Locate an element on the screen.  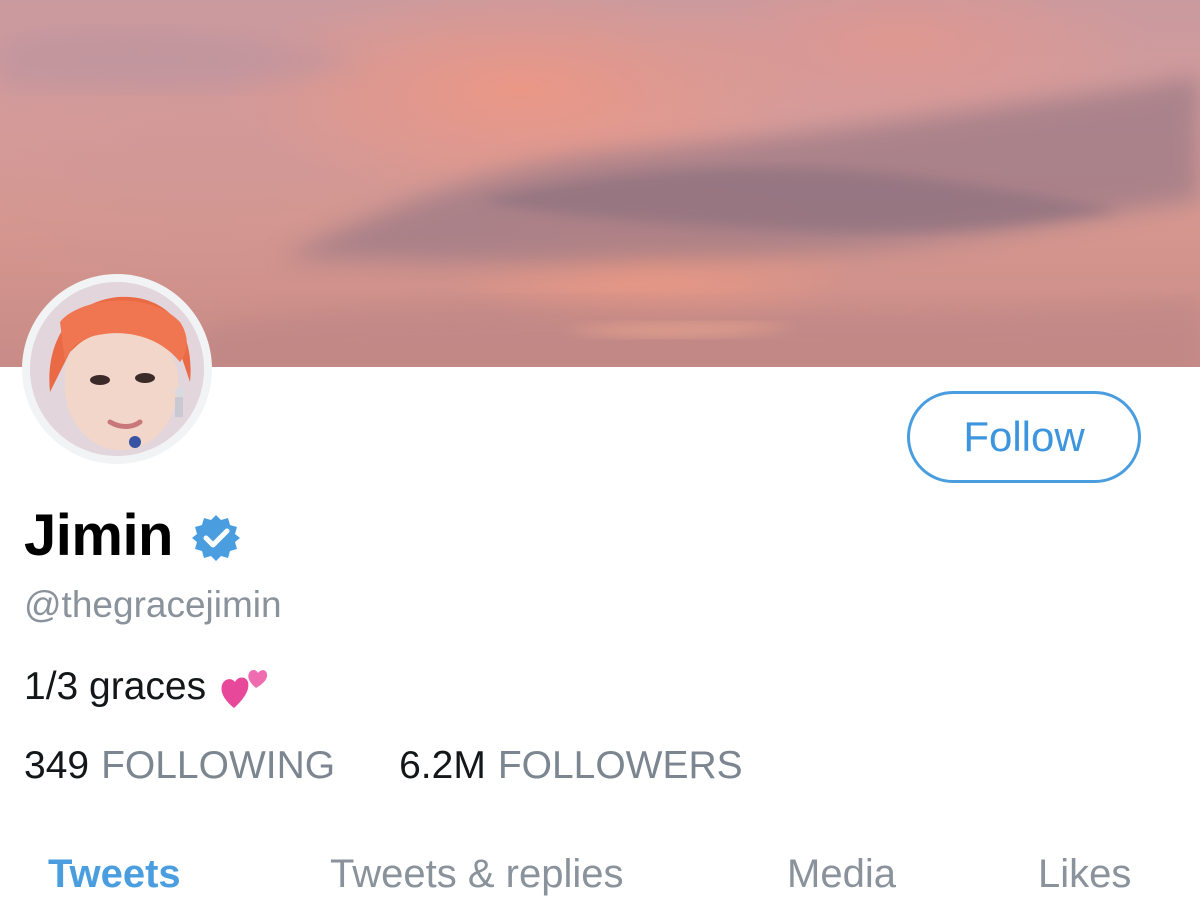
tab-tweets-and-replies: Tweets & replies is located at coordinates (476, 874).